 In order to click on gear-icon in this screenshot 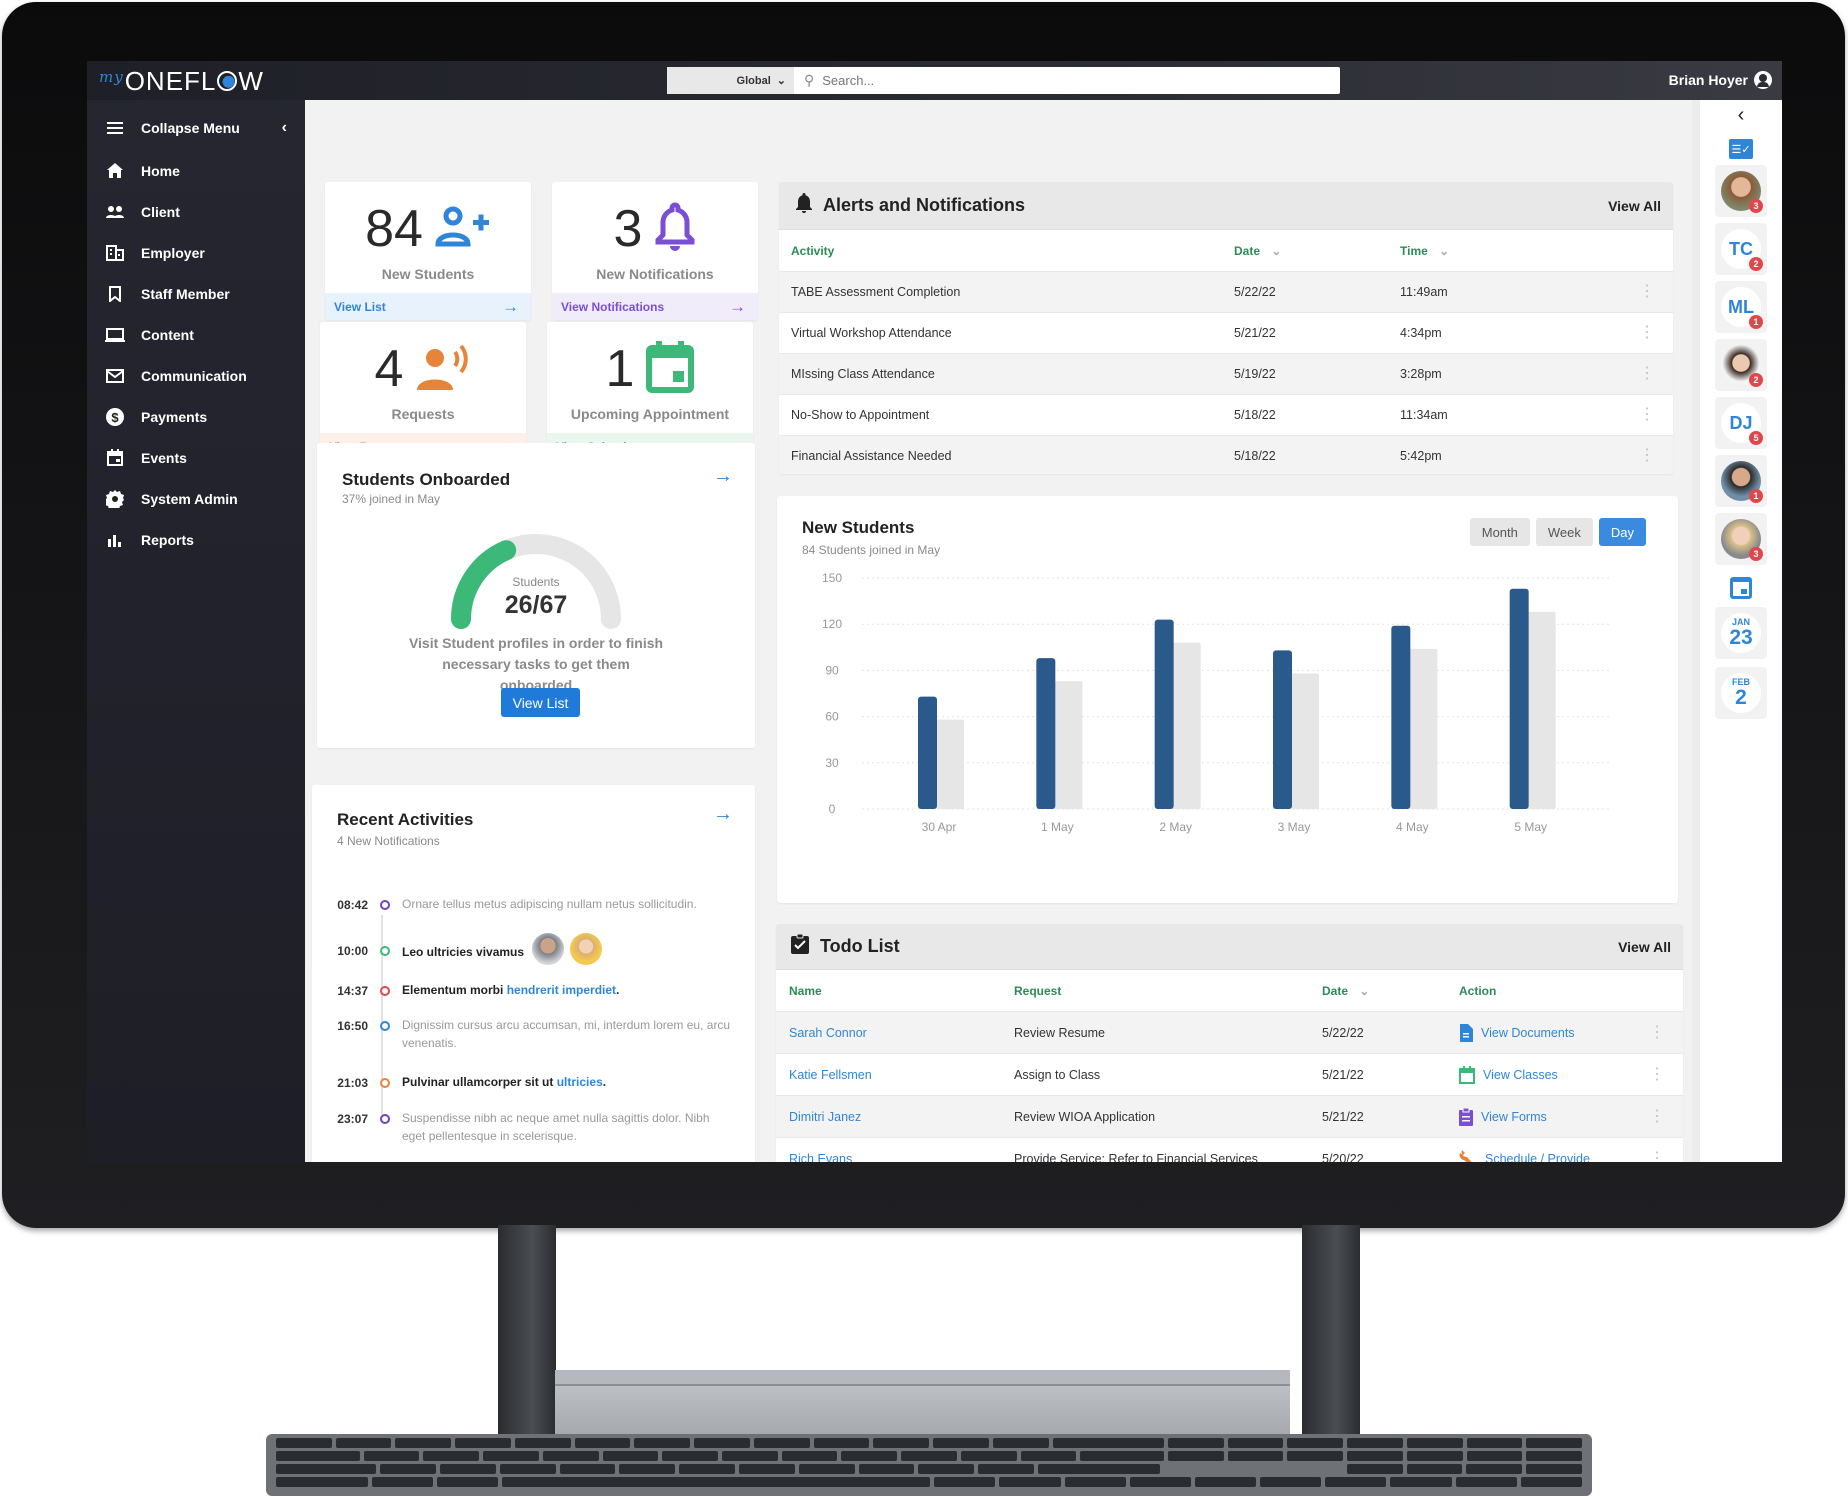, I will do `click(115, 499)`.